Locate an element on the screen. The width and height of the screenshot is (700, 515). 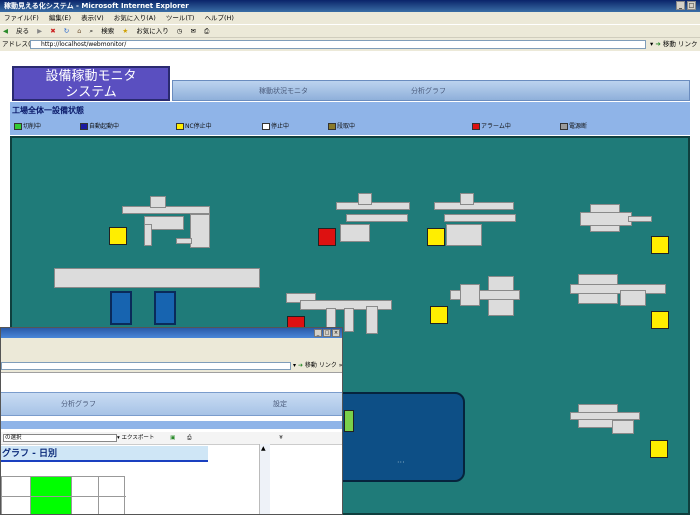
go-button: 移動 is located at coordinates (669, 44).